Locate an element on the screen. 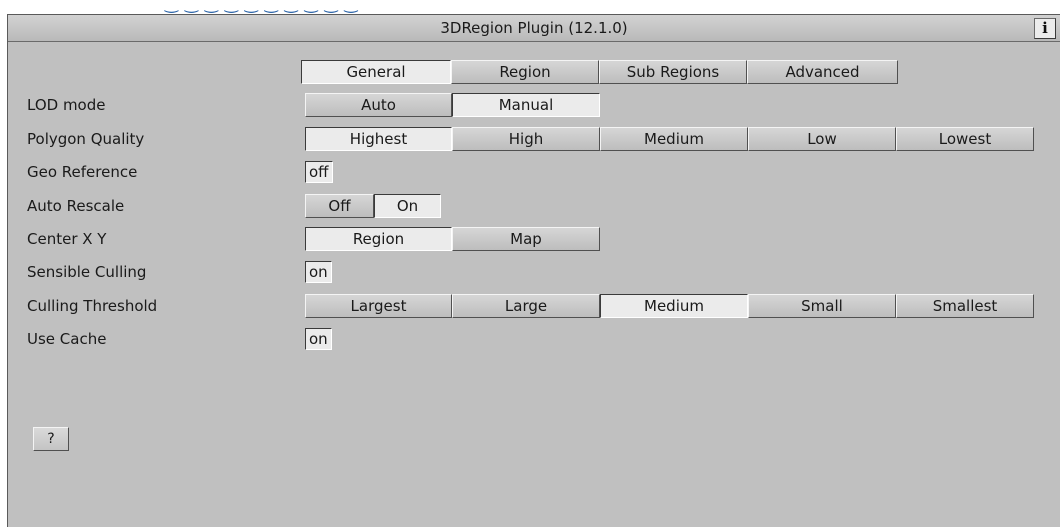 The height and width of the screenshot is (527, 1060). panel-title: 3DRegion Plugin (12.1.0) is located at coordinates (534, 28).